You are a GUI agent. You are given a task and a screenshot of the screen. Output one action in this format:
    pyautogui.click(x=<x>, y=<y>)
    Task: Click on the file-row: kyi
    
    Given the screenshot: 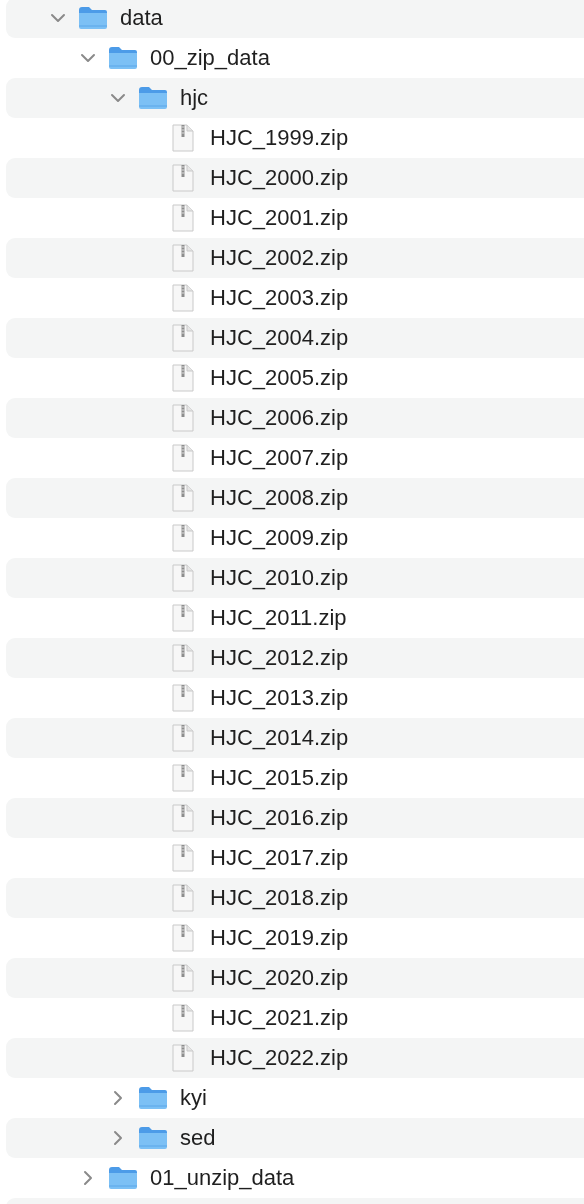 What is the action you would take?
    pyautogui.click(x=295, y=1098)
    